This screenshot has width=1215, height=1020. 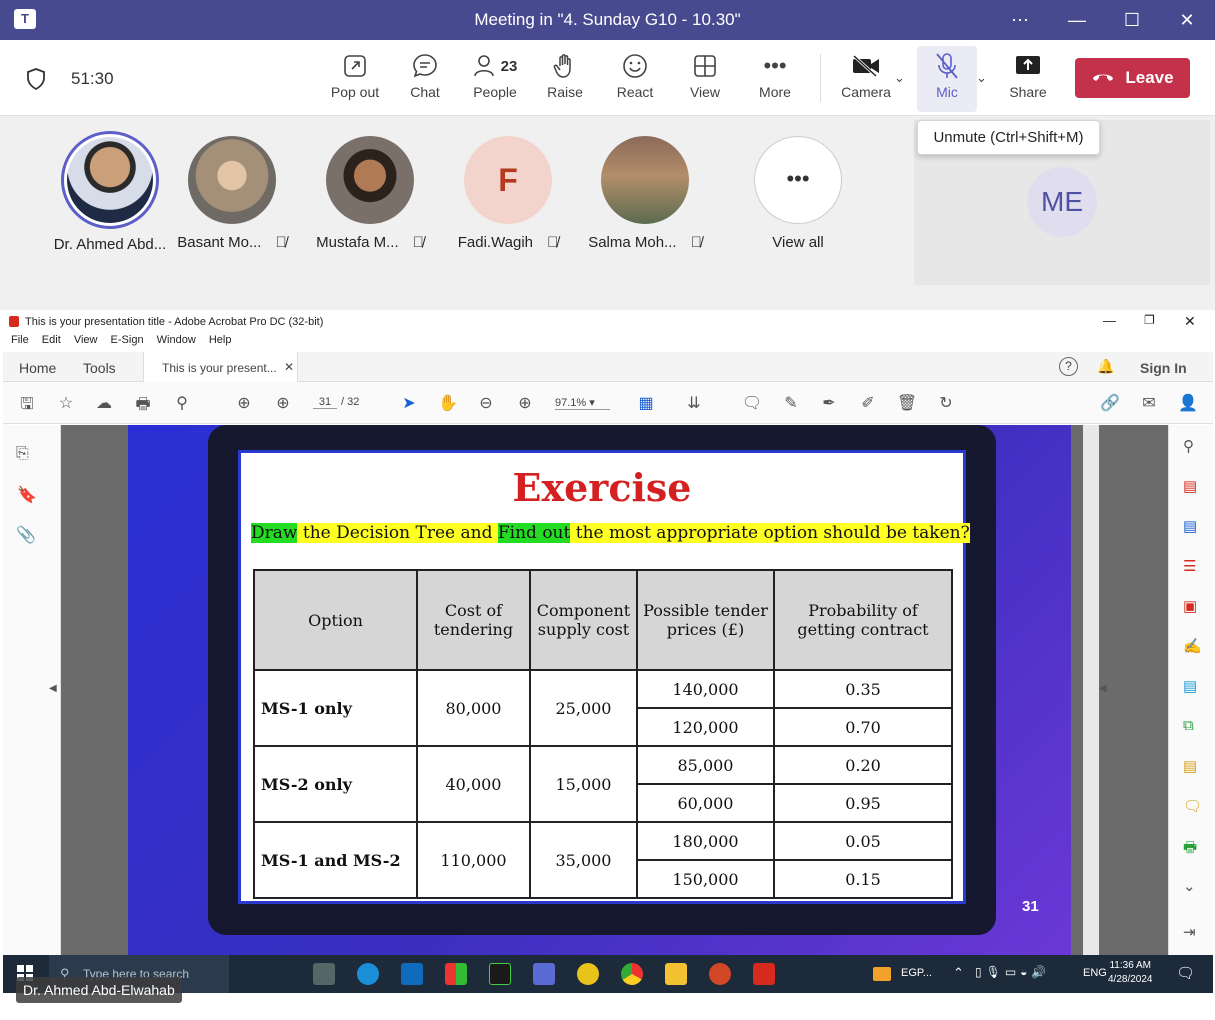 What do you see at coordinates (1103, 688) in the screenshot?
I see `collapse-right-icon: ◀` at bounding box center [1103, 688].